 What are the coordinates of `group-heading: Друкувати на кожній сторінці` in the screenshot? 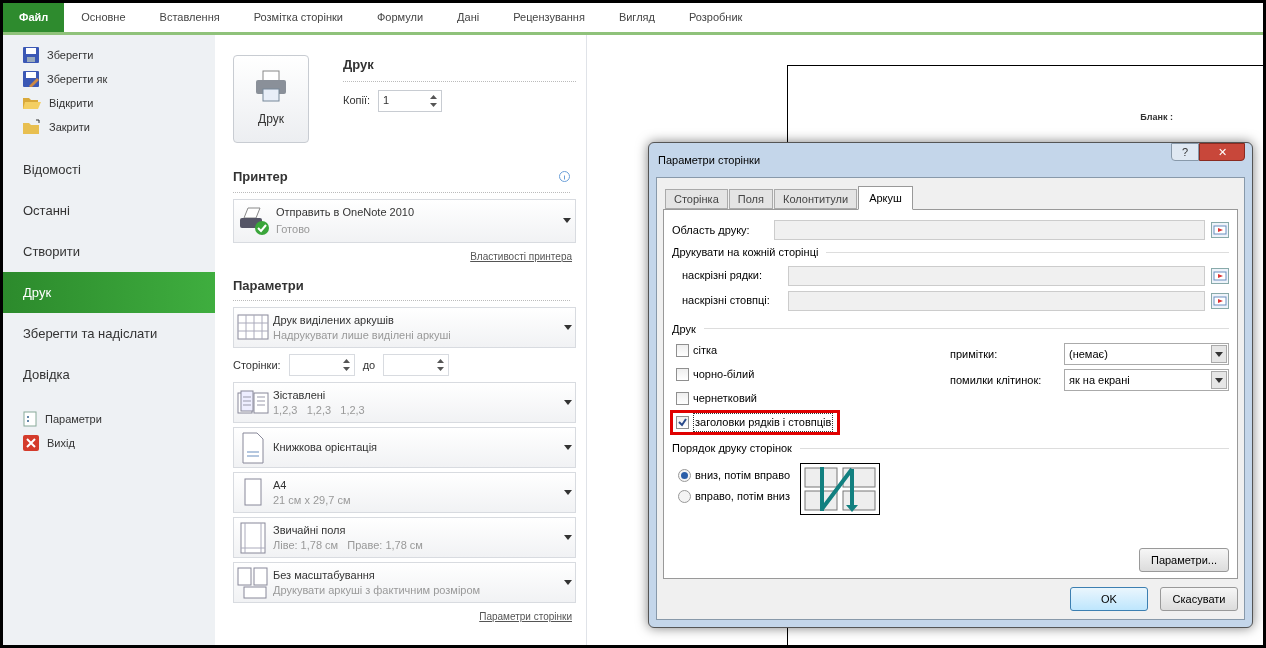 It's located at (745, 252).